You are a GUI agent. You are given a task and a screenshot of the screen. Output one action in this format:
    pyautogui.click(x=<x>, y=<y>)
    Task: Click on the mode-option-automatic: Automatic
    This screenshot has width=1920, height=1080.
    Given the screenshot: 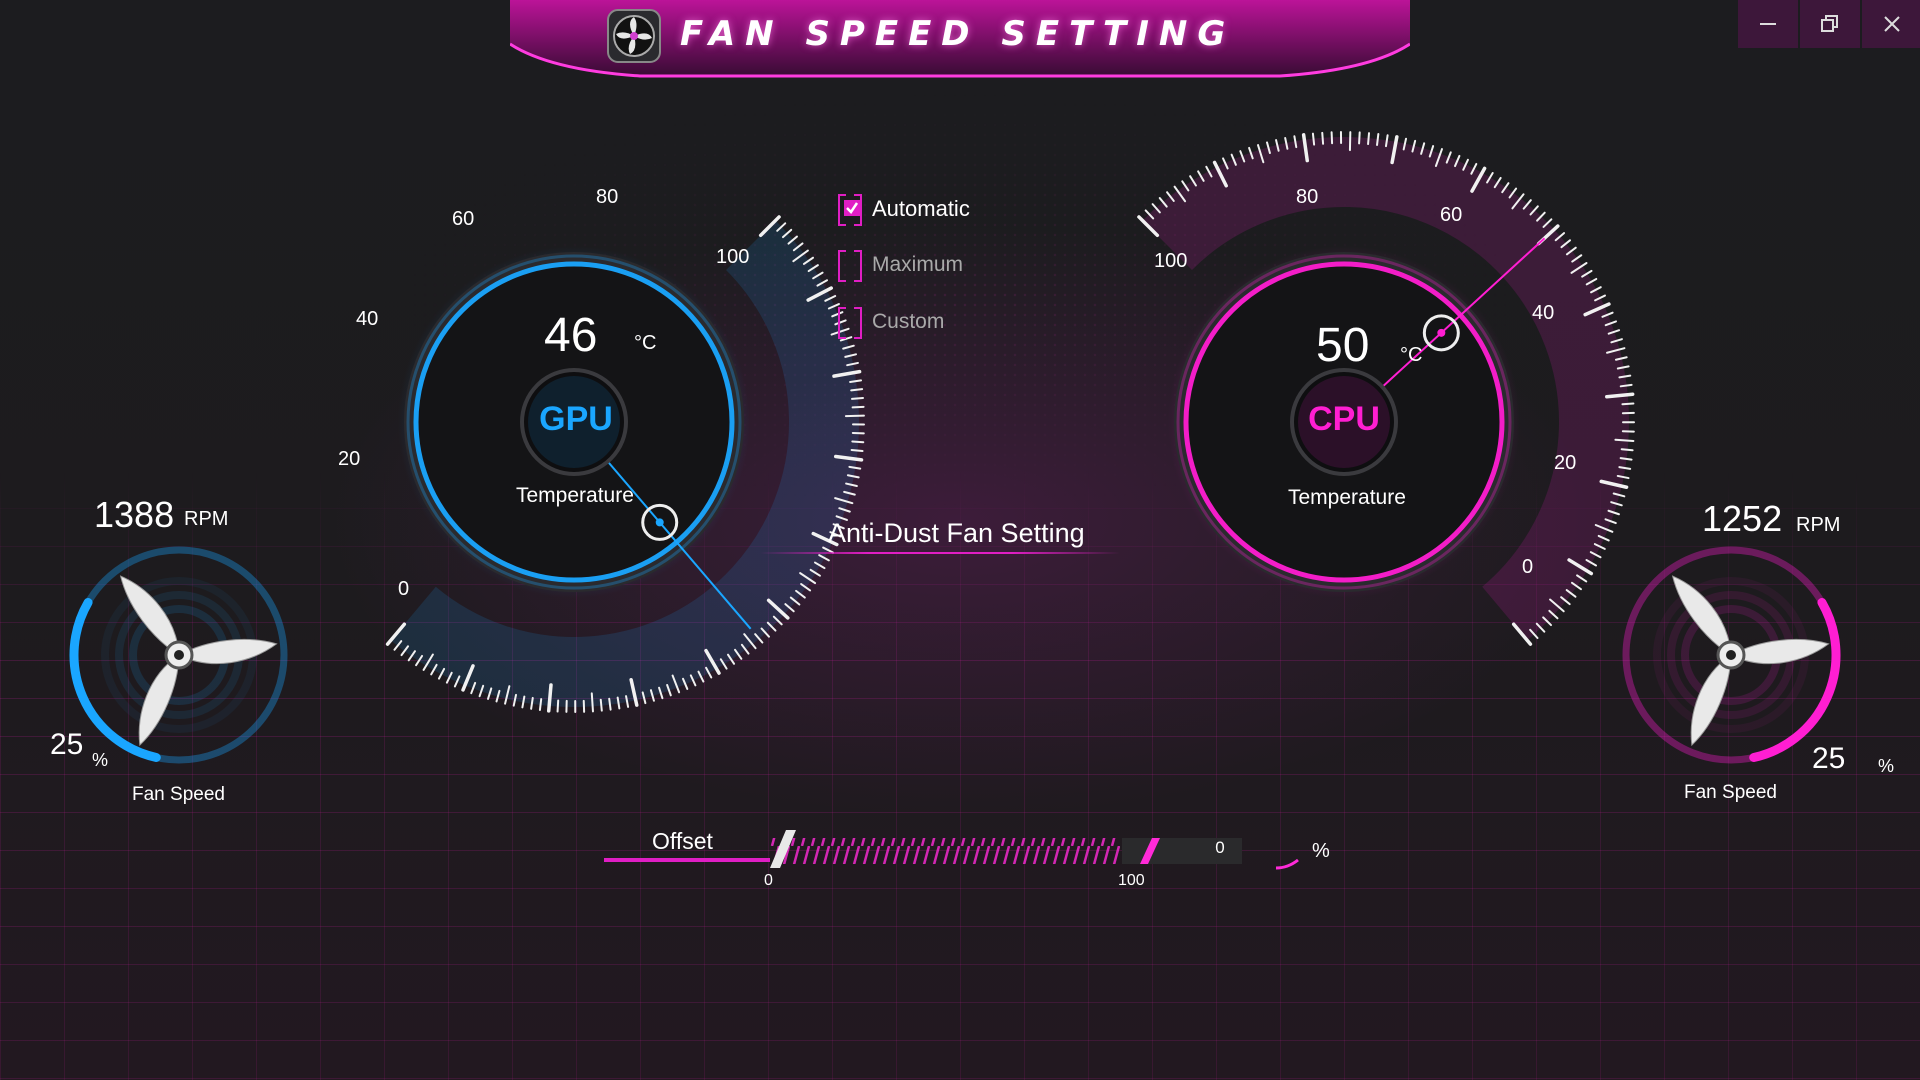 What is the action you would take?
    pyautogui.click(x=904, y=210)
    